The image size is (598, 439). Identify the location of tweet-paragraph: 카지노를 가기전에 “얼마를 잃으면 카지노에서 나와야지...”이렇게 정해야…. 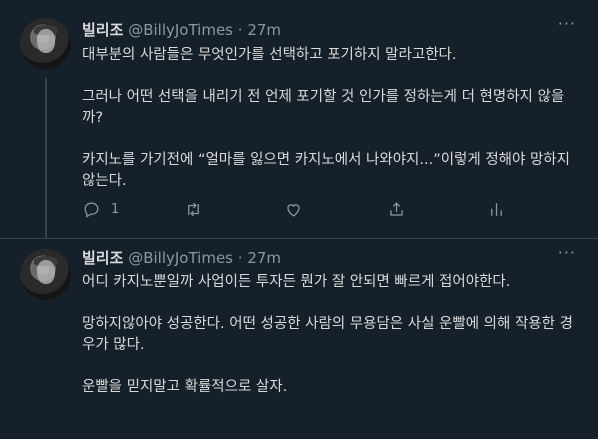
(326, 170).